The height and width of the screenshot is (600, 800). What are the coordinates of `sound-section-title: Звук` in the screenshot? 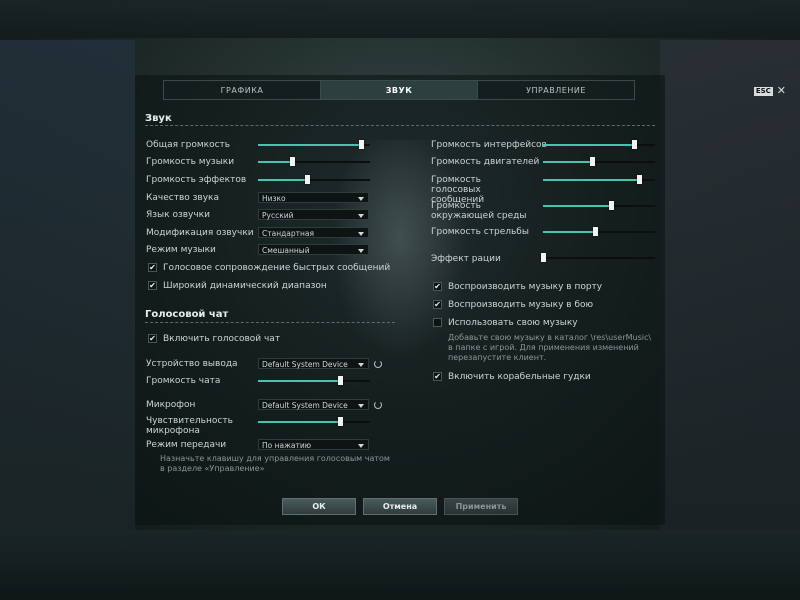 It's located at (158, 118).